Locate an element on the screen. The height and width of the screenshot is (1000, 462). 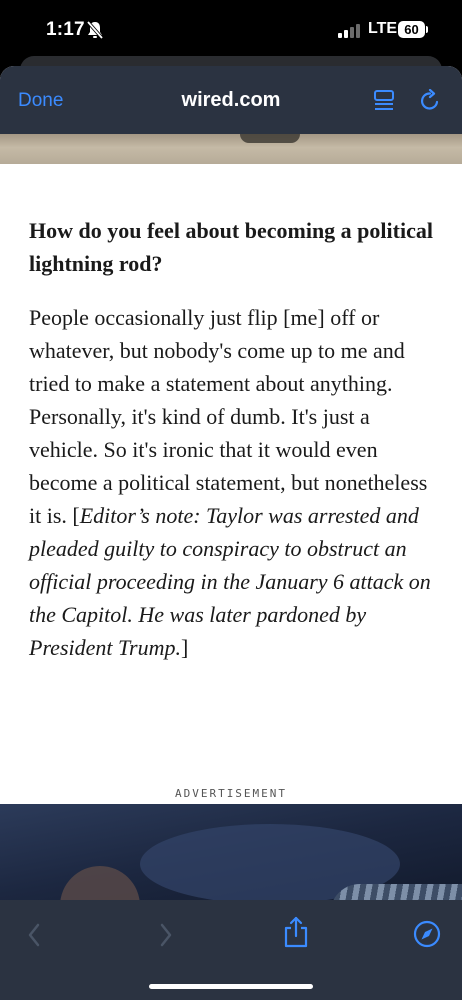
network-type: LTE is located at coordinates (383, 28).